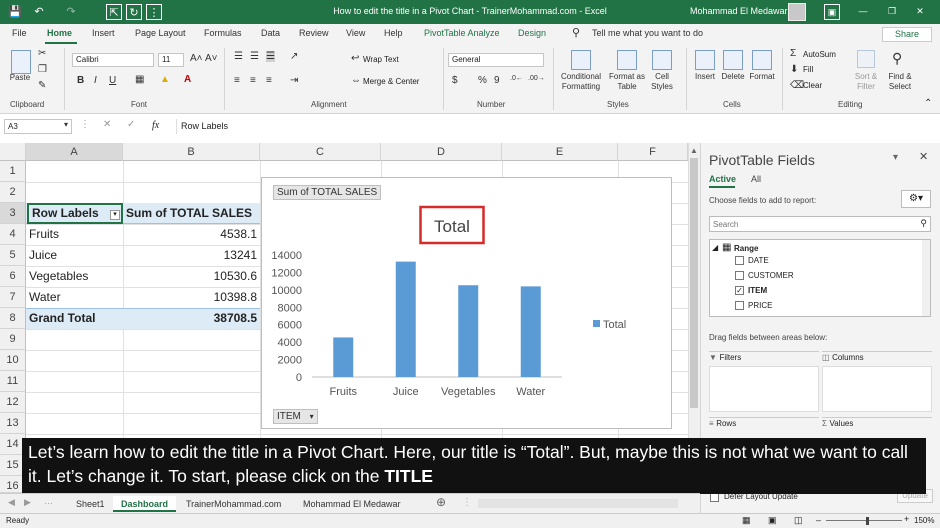 The width and height of the screenshot is (940, 528). I want to click on pane-tab-all: All, so click(756, 179).